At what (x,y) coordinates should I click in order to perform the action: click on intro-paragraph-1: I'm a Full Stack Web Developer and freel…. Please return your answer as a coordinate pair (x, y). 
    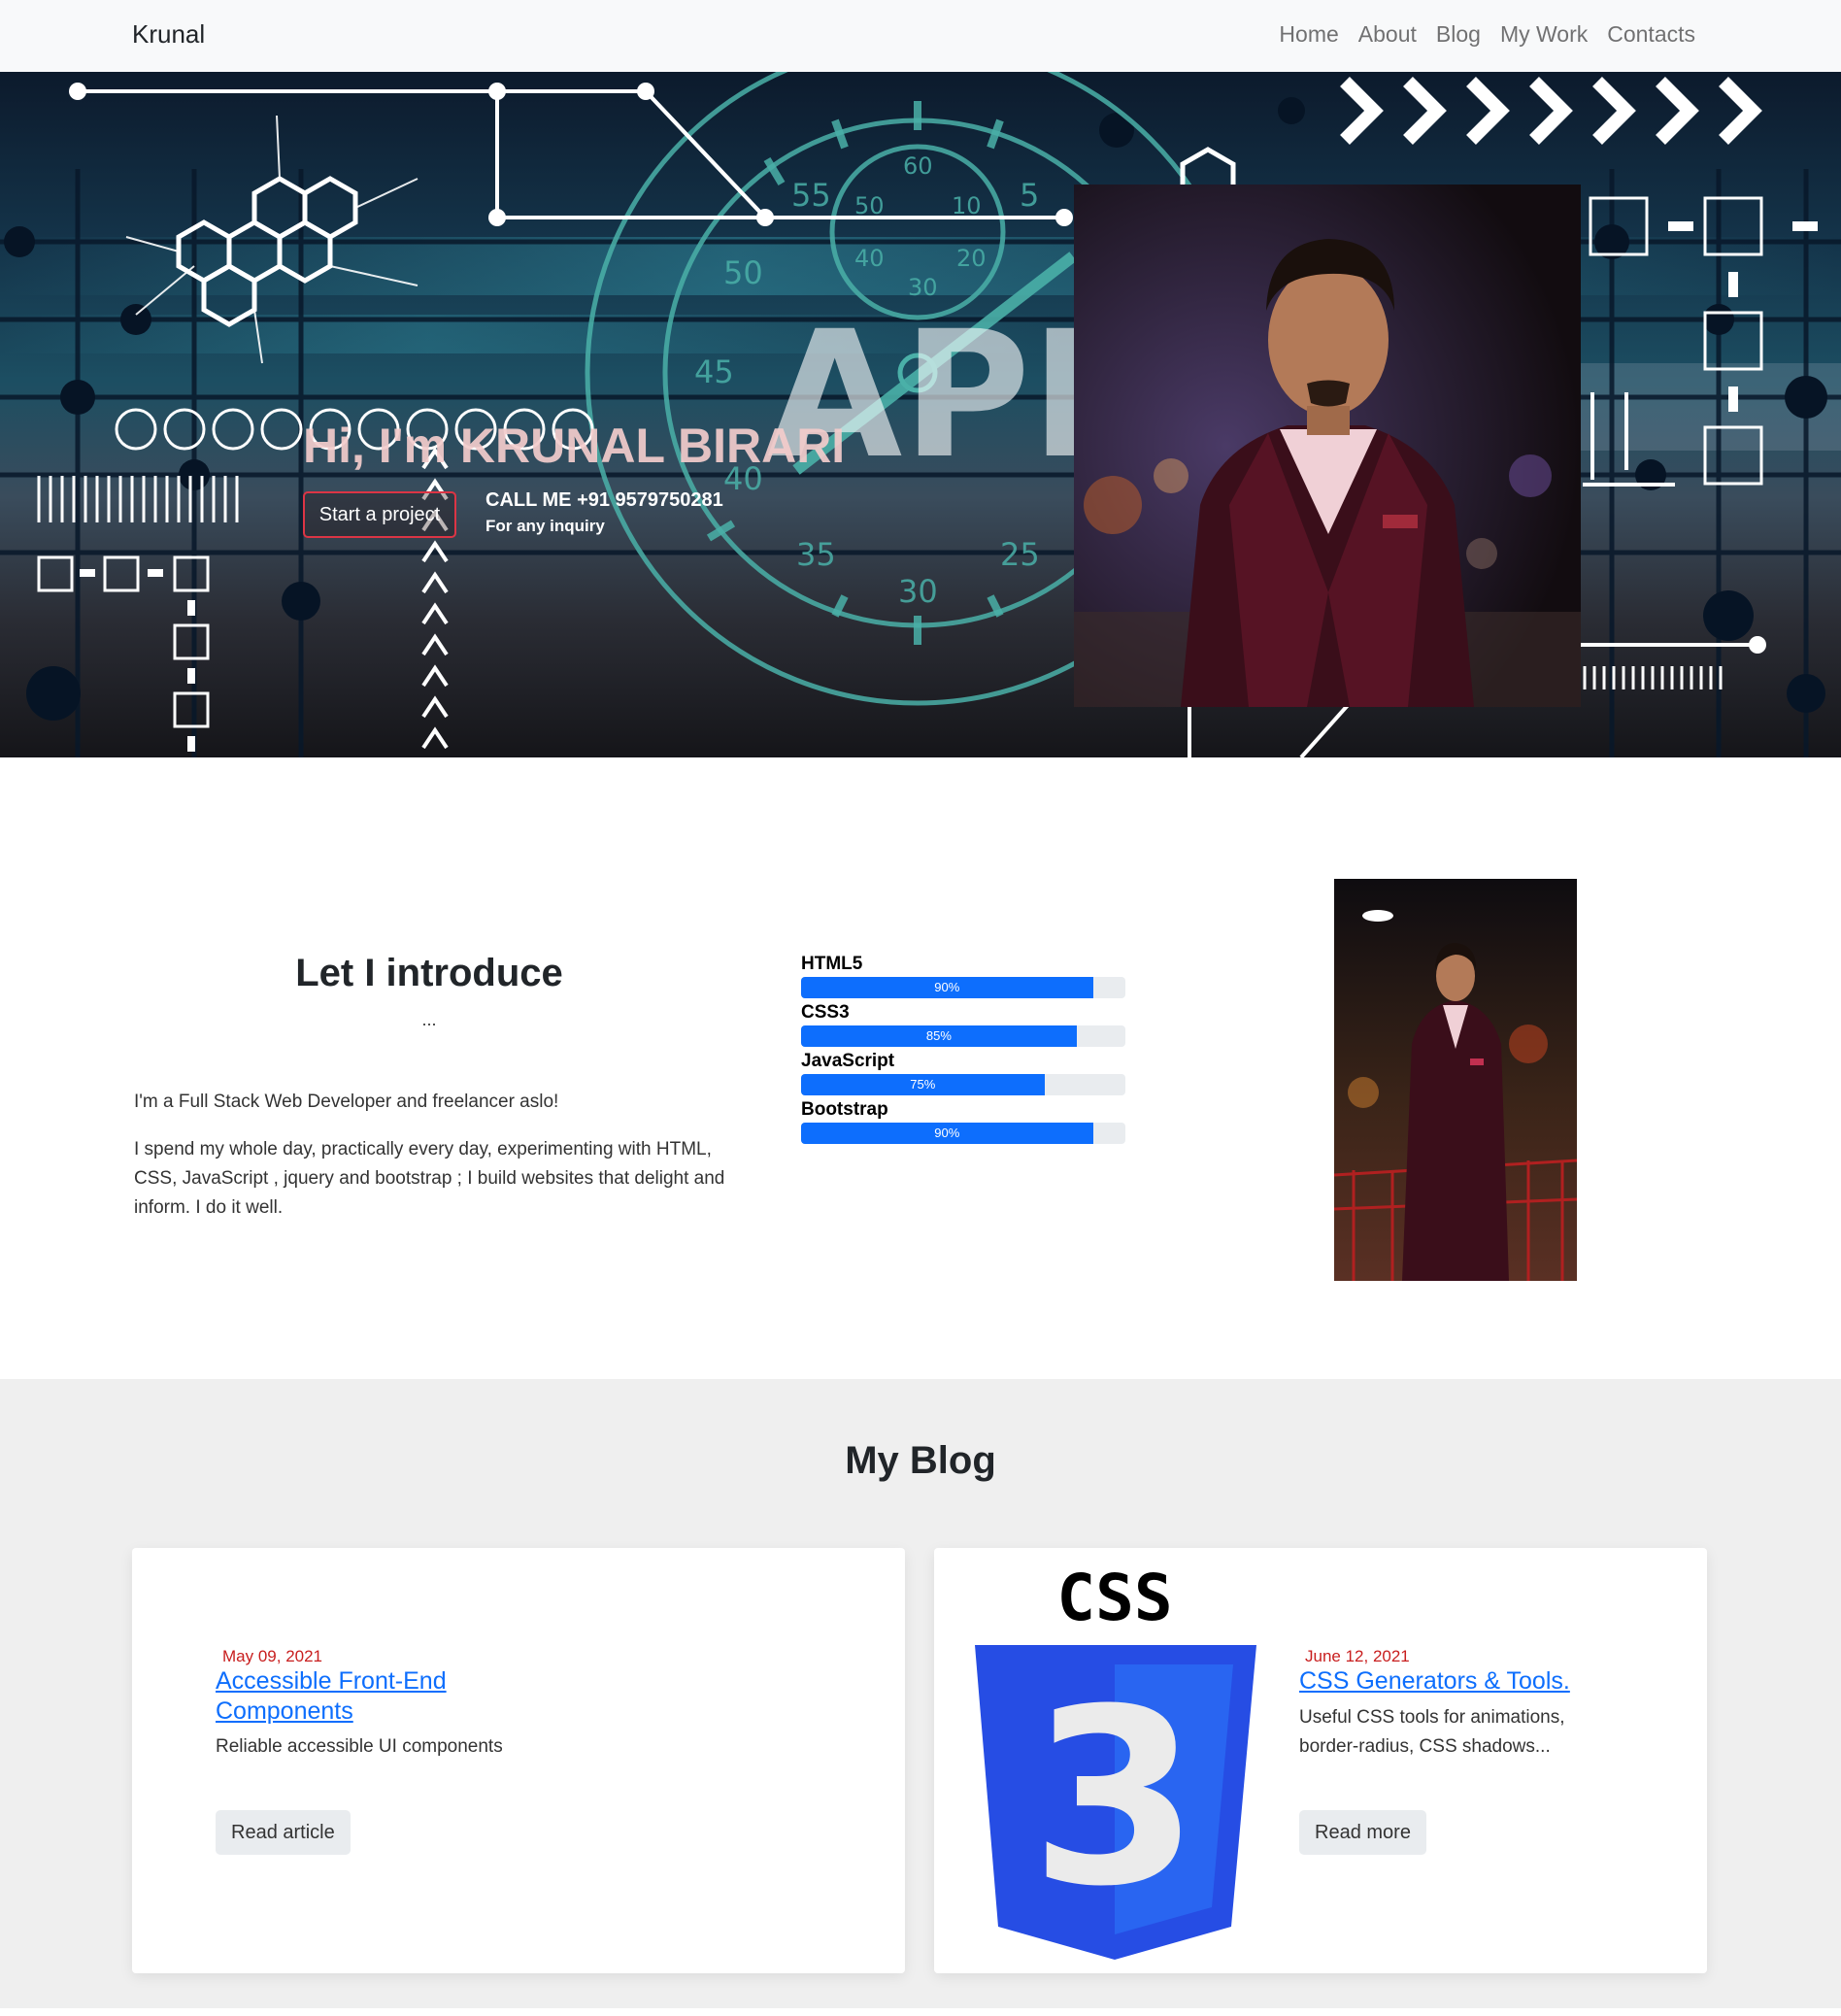
    Looking at the image, I should click on (346, 1102).